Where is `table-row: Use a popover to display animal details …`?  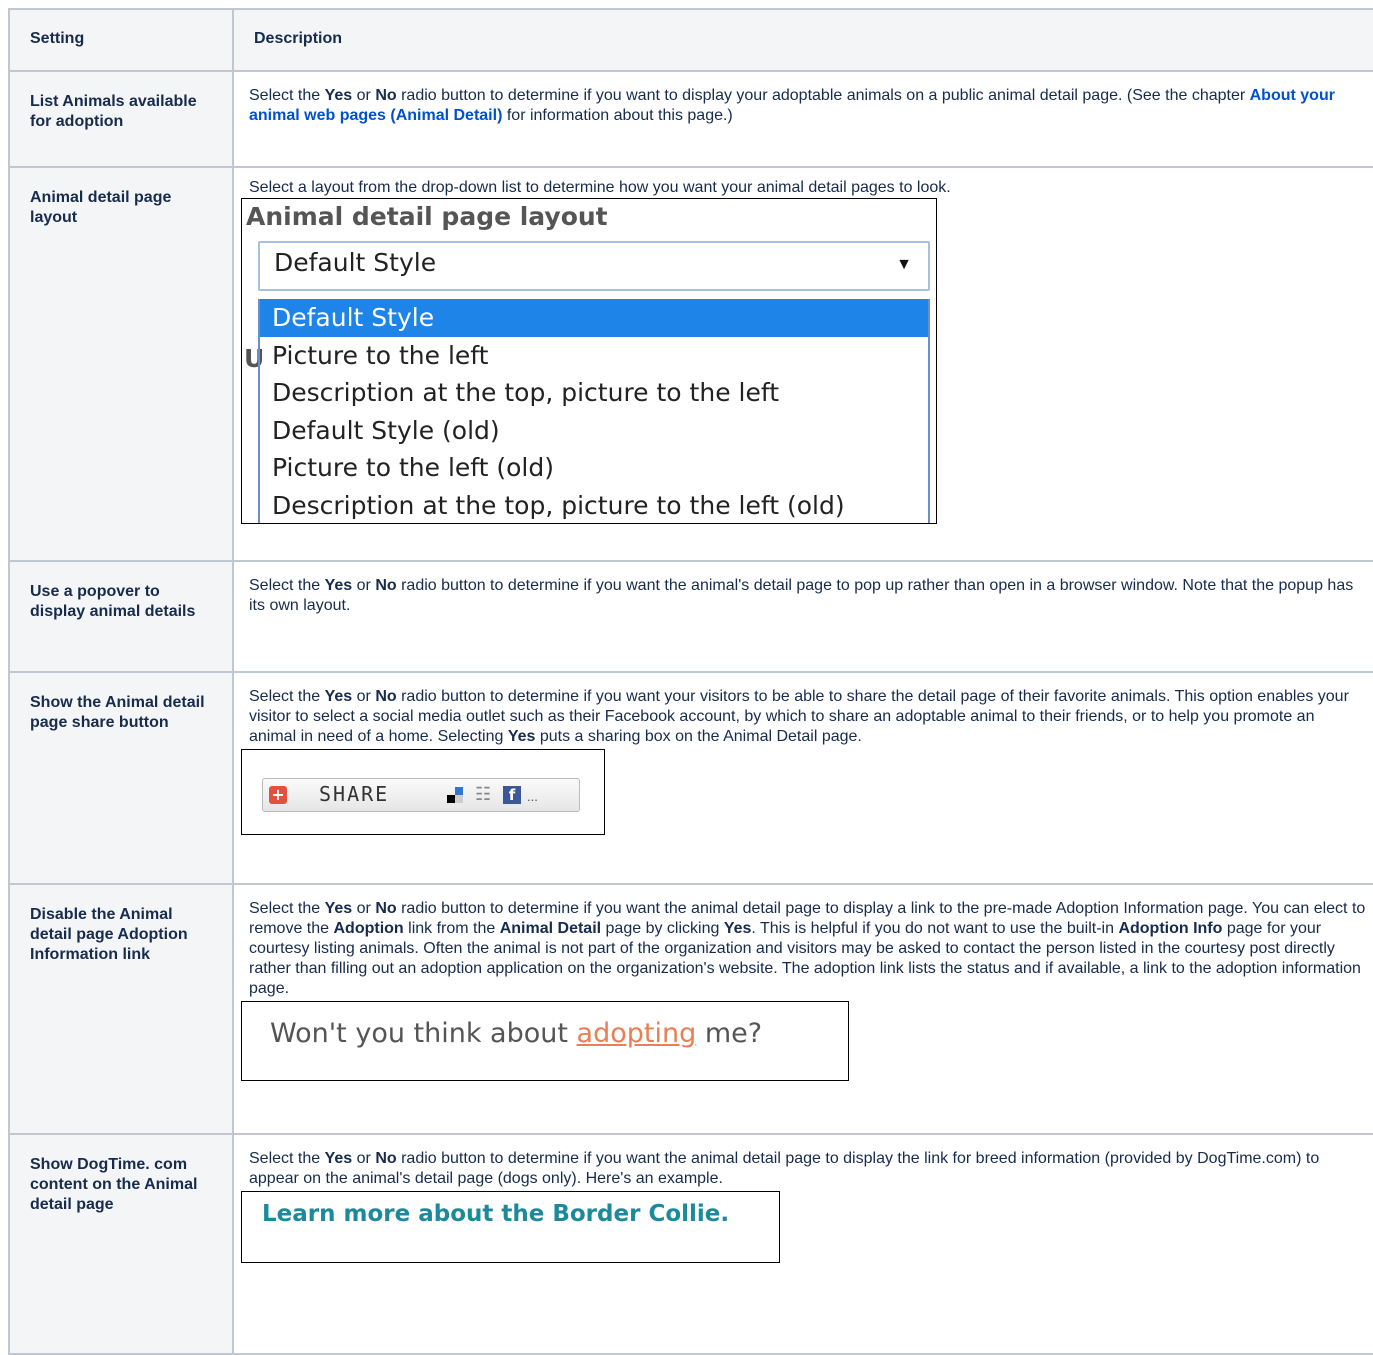
table-row: Use a popover to display animal details … is located at coordinates (690, 616).